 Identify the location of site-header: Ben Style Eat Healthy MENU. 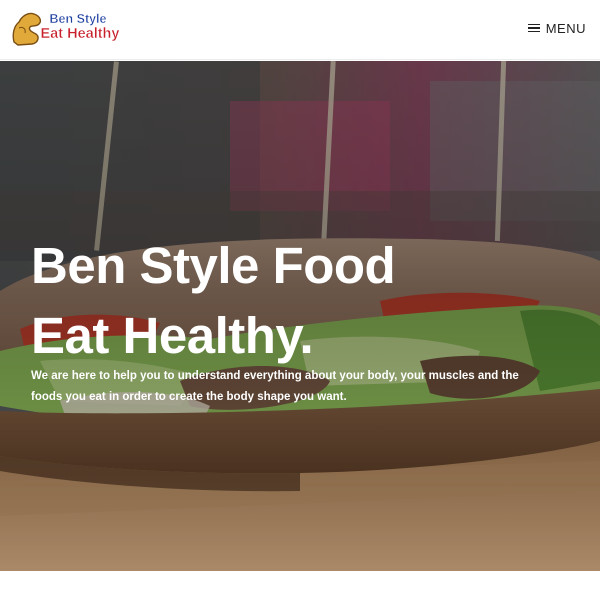
(300, 30).